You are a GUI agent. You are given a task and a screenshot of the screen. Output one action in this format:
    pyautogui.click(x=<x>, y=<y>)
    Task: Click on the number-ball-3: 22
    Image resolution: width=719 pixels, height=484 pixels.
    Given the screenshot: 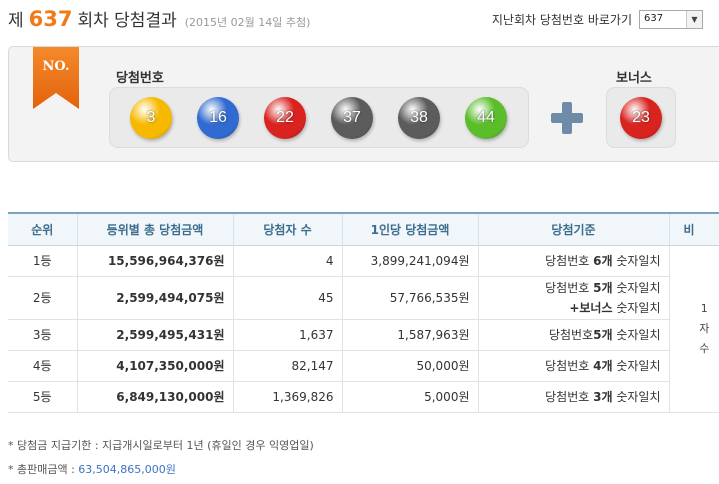 What is the action you would take?
    pyautogui.click(x=285, y=118)
    